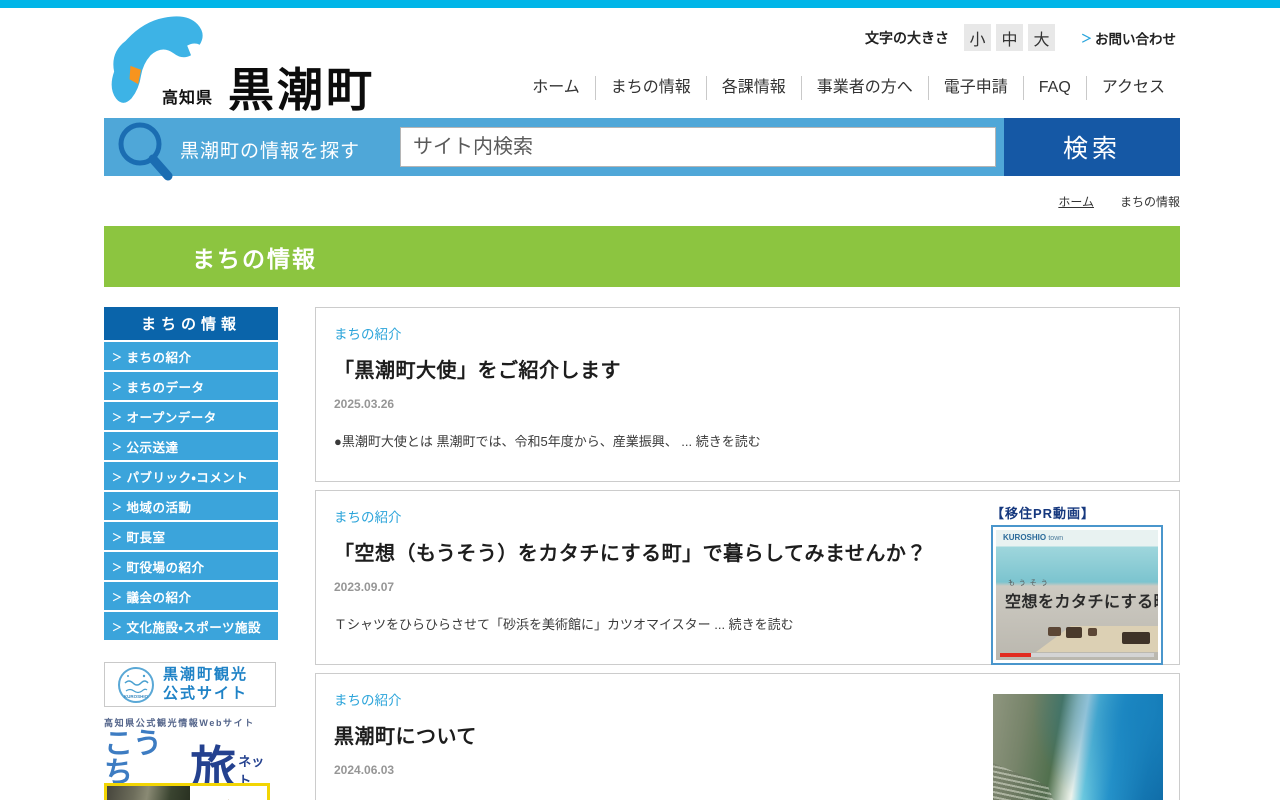 The height and width of the screenshot is (800, 1280). I want to click on sidebar-item-public-comment: ＞パブリック・コメント, so click(191, 476).